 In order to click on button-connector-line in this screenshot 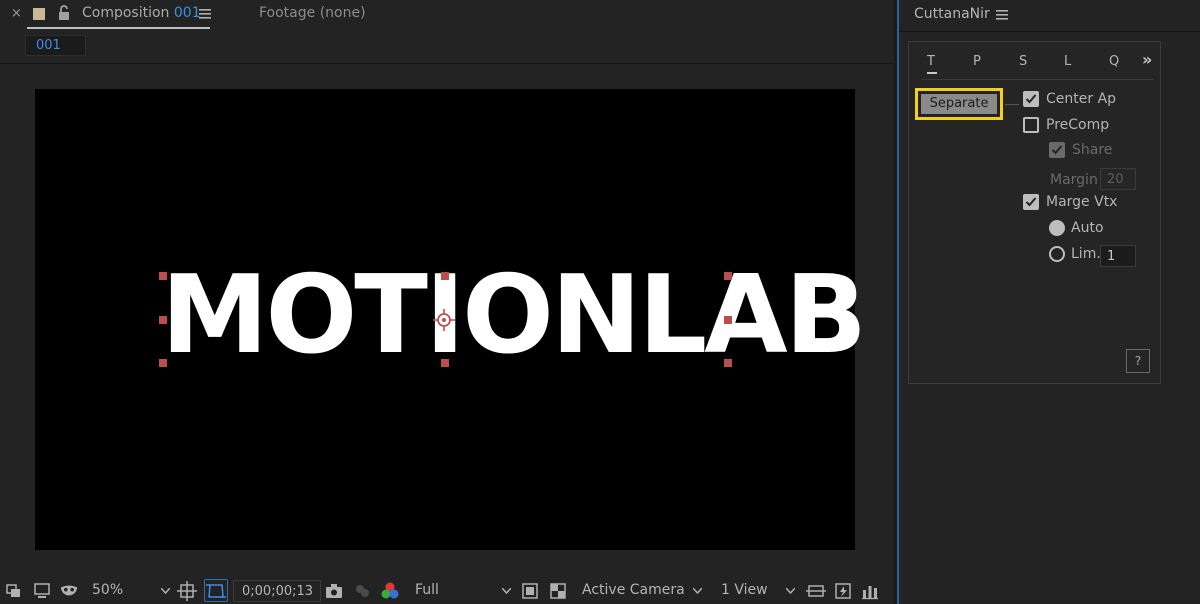, I will do `click(1012, 104)`.